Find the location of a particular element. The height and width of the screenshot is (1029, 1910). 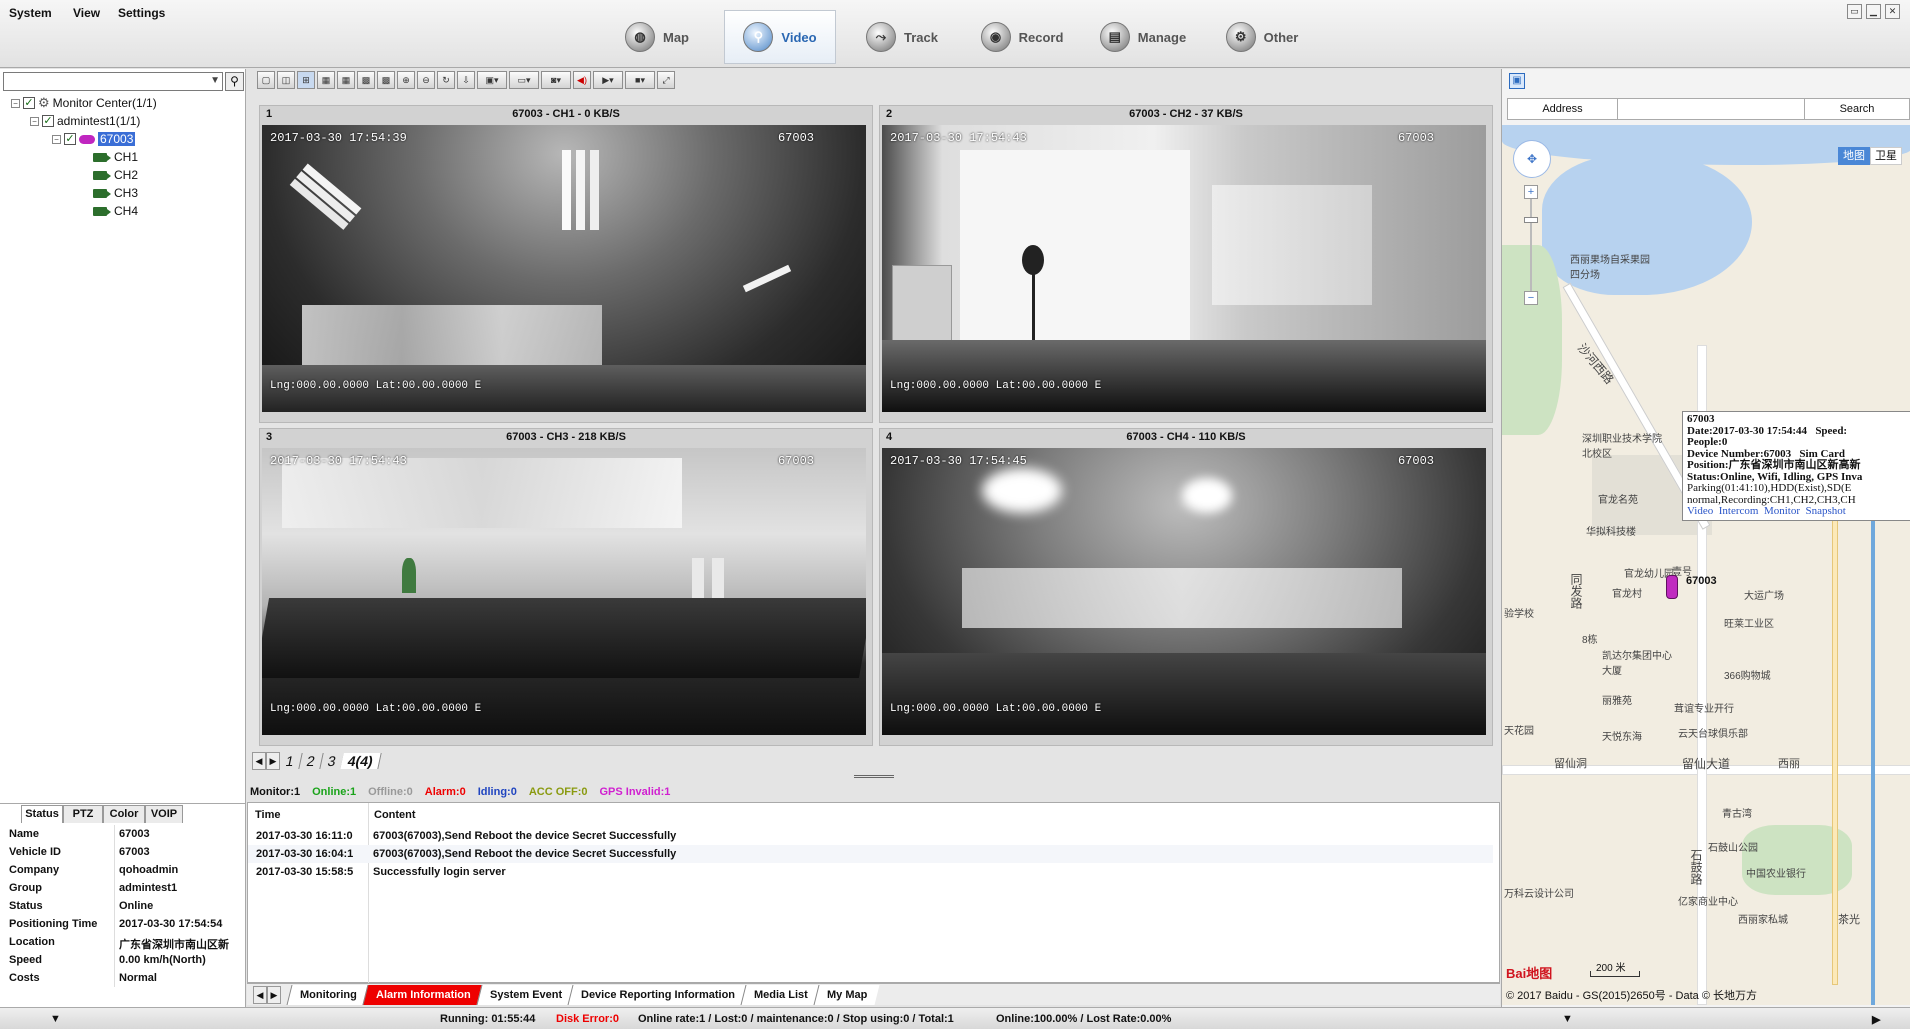

layout-8-icon: ▦ is located at coordinates (346, 80).